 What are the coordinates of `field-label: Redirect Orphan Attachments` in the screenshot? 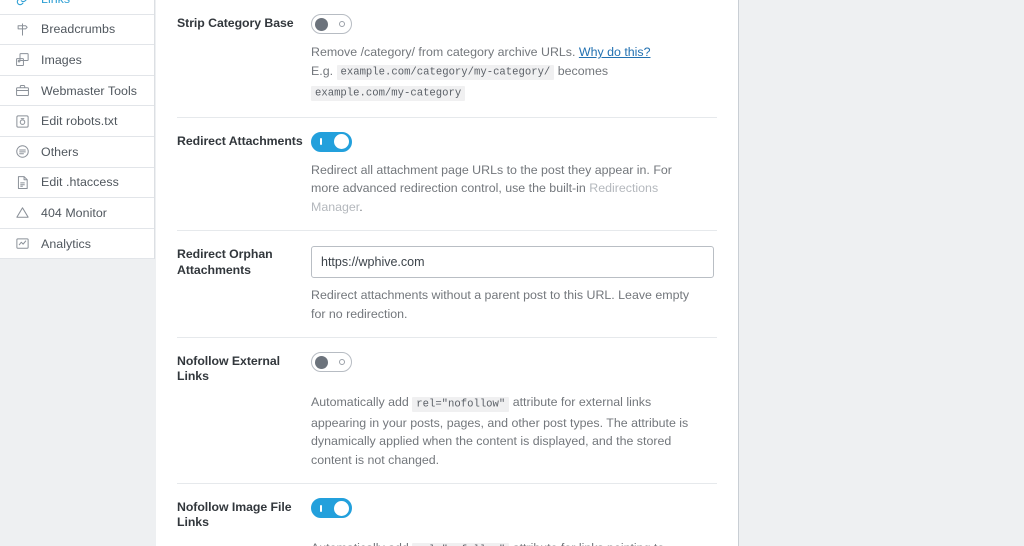 It's located at (225, 262).